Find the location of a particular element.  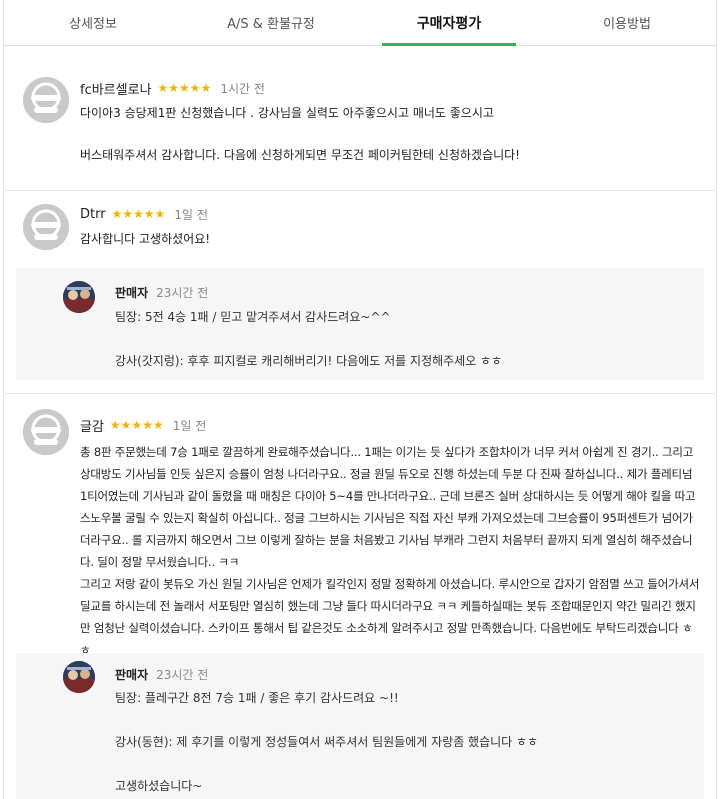

review-time: 1시간 전 is located at coordinates (242, 88).